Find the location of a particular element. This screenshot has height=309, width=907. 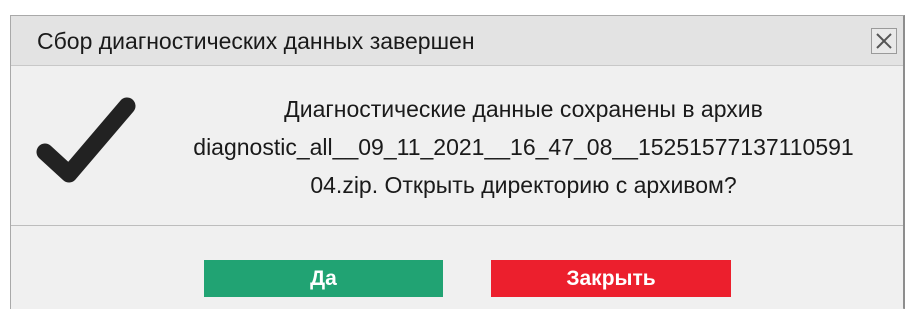

close-x-icon is located at coordinates (884, 41).